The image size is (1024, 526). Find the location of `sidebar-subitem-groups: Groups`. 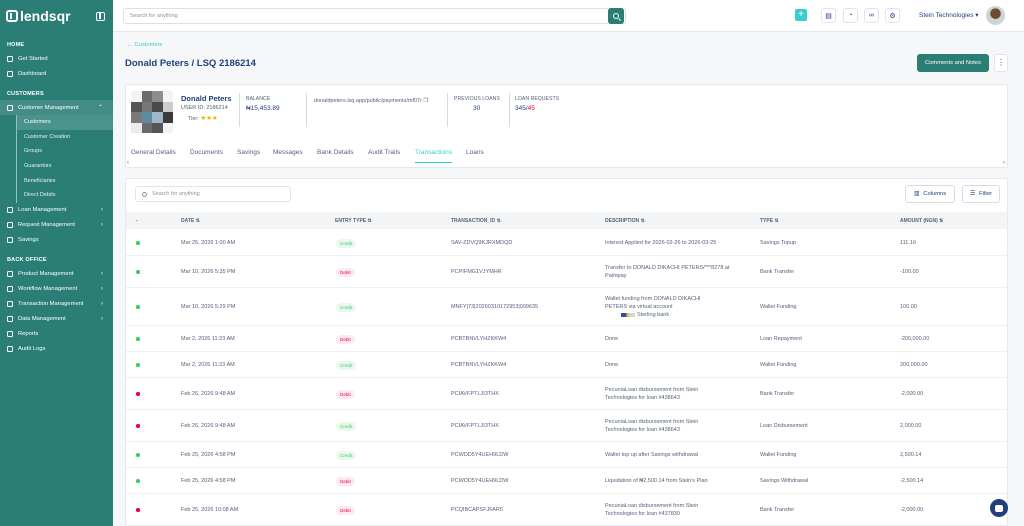

sidebar-subitem-groups: Groups is located at coordinates (65, 151).